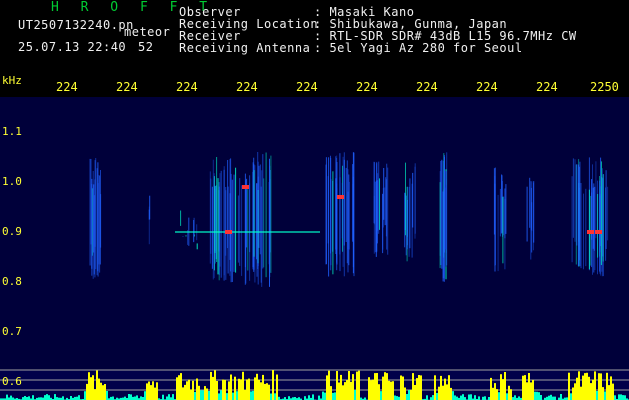 The image size is (629, 400). Describe the element at coordinates (12, 331) in the screenshot. I see `y-tick-label: 0.7` at that location.